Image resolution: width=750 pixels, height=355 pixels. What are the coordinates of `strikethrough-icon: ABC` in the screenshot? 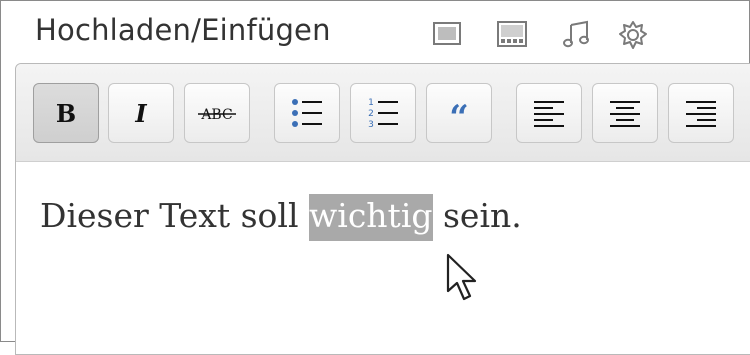 It's located at (217, 115).